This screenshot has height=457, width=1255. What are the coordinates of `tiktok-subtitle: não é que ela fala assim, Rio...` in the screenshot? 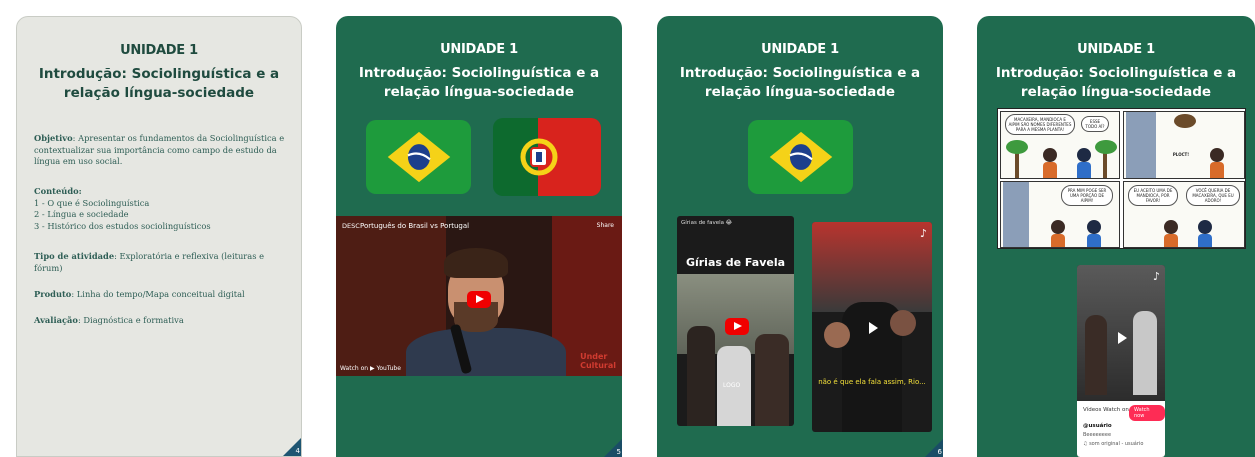 It's located at (872, 382).